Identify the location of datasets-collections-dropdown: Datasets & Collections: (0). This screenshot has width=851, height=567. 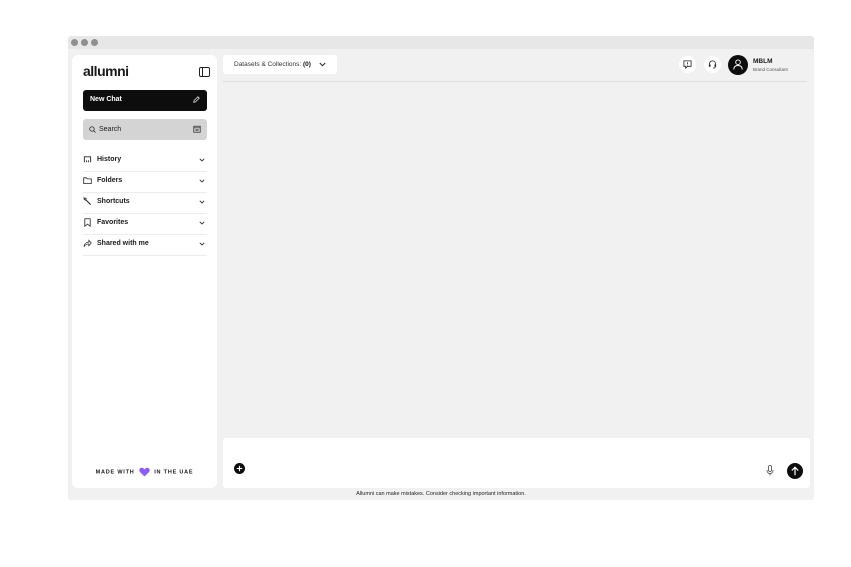
(280, 64).